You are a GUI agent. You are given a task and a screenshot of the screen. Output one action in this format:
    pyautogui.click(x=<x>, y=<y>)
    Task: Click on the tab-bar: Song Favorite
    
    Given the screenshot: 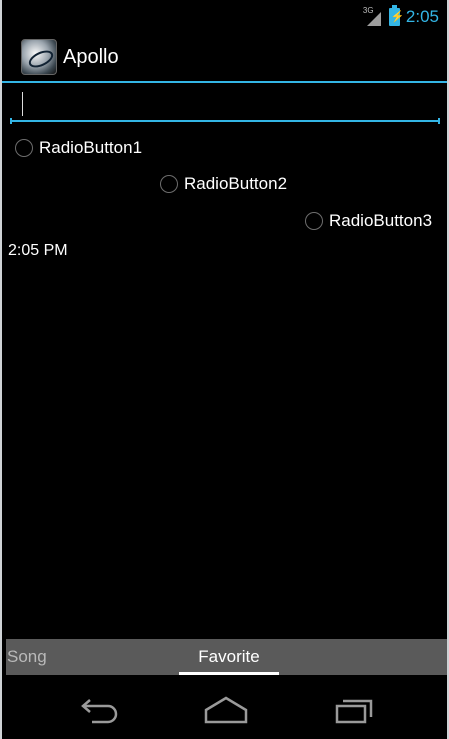 What is the action you would take?
    pyautogui.click(x=226, y=657)
    